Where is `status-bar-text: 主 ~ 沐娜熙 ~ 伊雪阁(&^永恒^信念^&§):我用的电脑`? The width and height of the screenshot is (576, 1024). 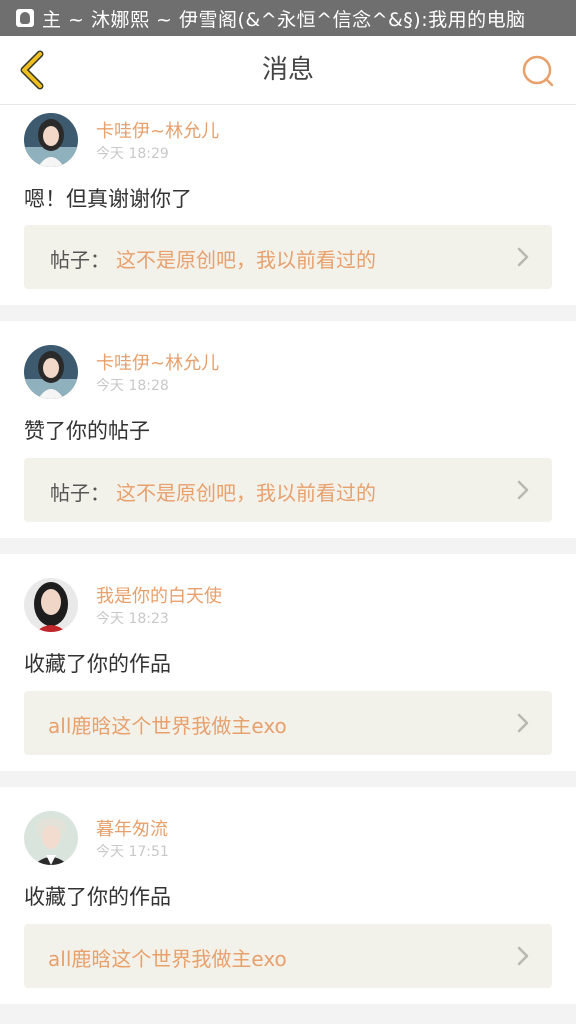 status-bar-text: 主 ~ 沐娜熙 ~ 伊雪阁(&^永恒^信念^&§):我用的电脑 is located at coordinates (284, 19).